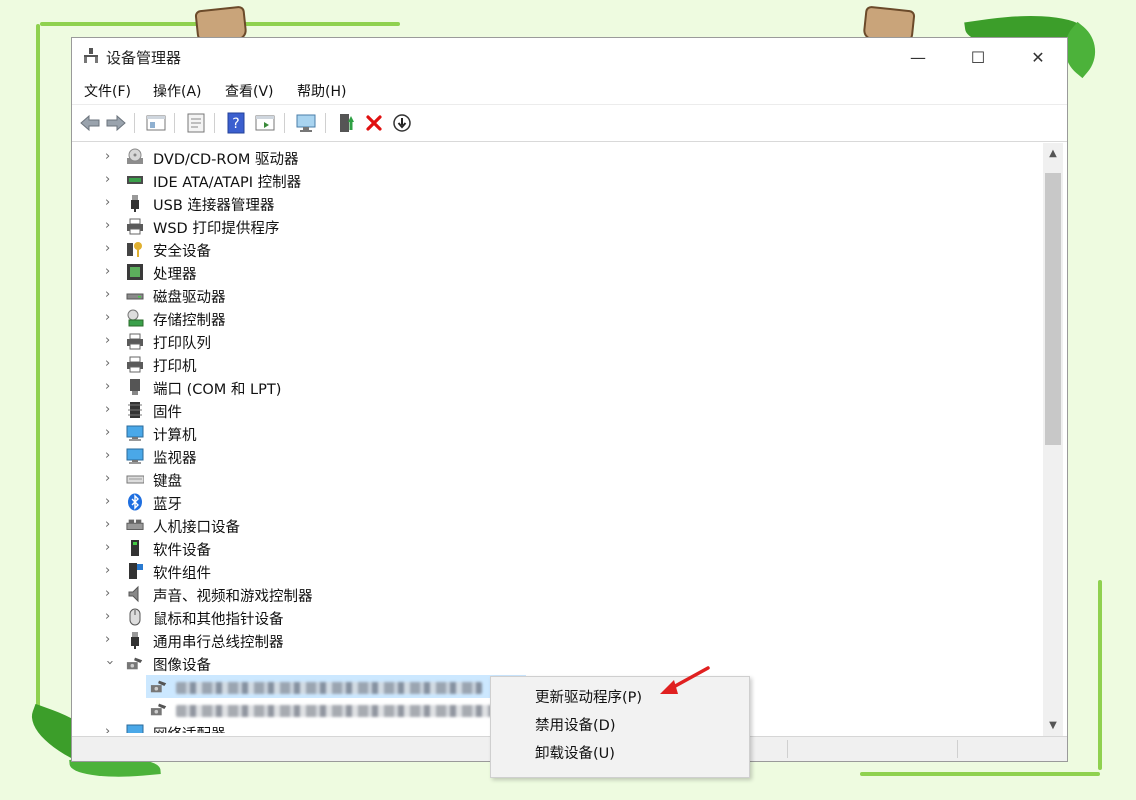  I want to click on keyboard-icon, so click(135, 479).